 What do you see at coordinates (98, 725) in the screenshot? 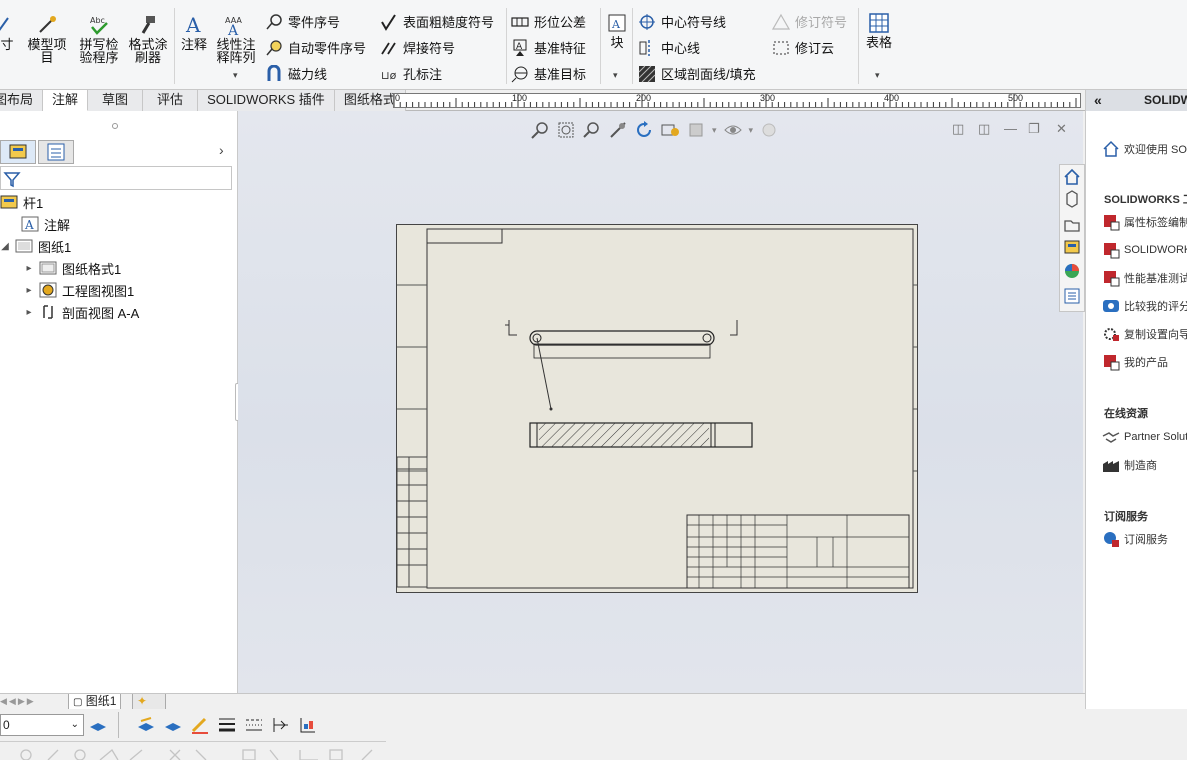
I see `layer-properties-icon` at bounding box center [98, 725].